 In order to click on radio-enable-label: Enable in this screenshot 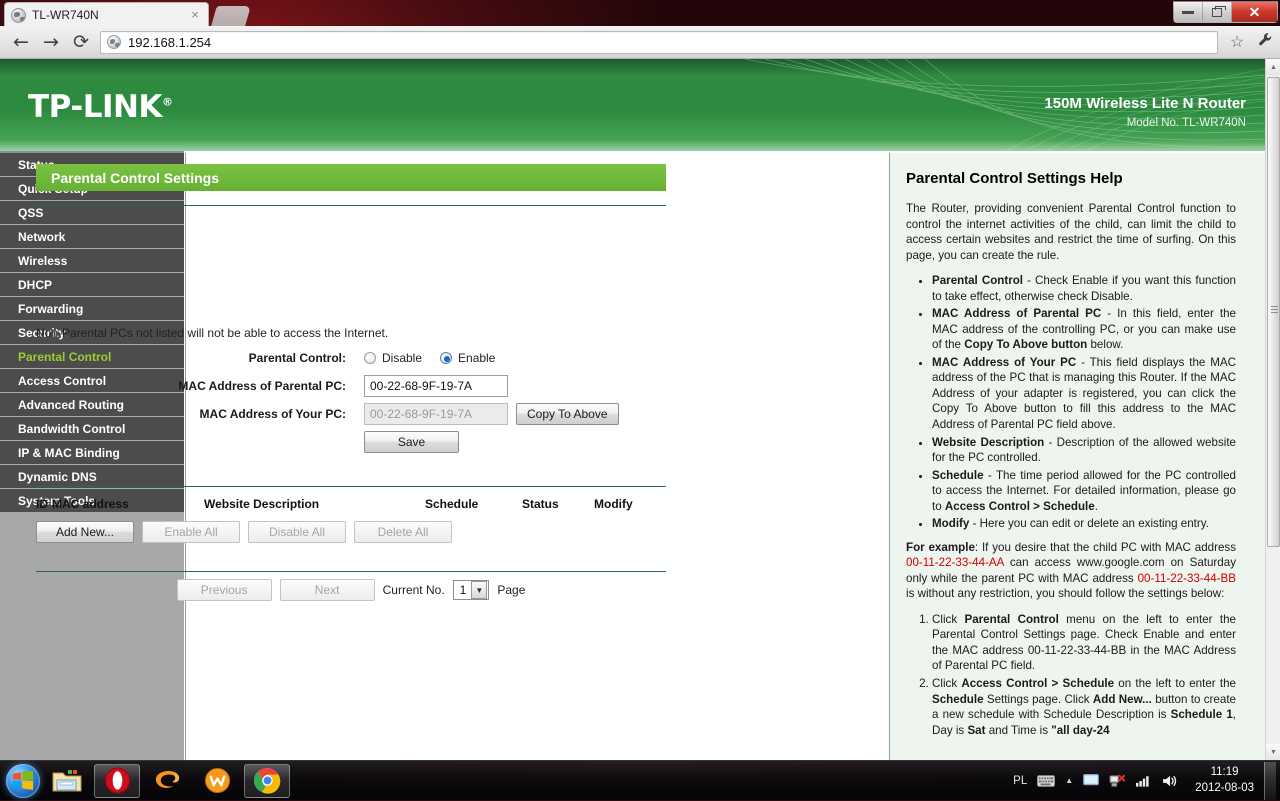, I will do `click(477, 358)`.